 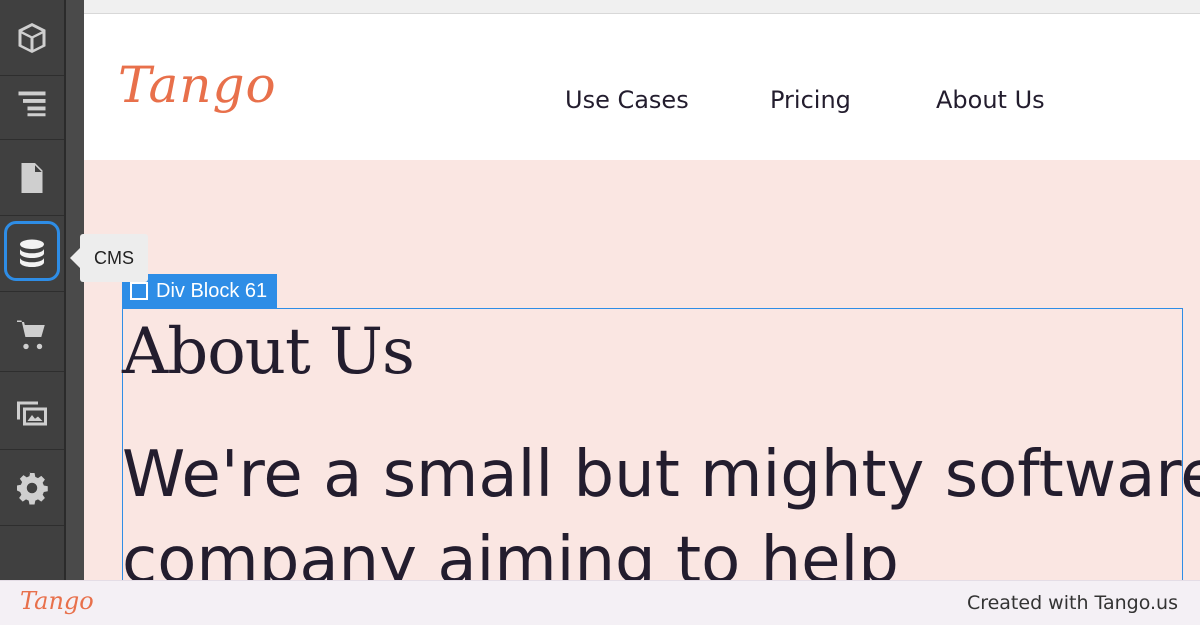 I want to click on canvas-top-edge, so click(x=642, y=7).